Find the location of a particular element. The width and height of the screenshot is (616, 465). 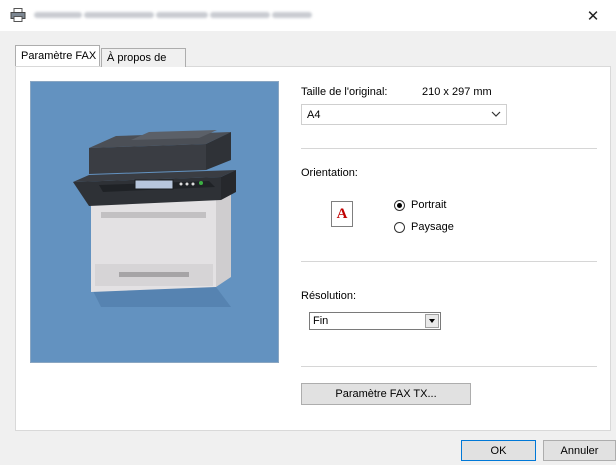

close-button: ✕ is located at coordinates (593, 15).